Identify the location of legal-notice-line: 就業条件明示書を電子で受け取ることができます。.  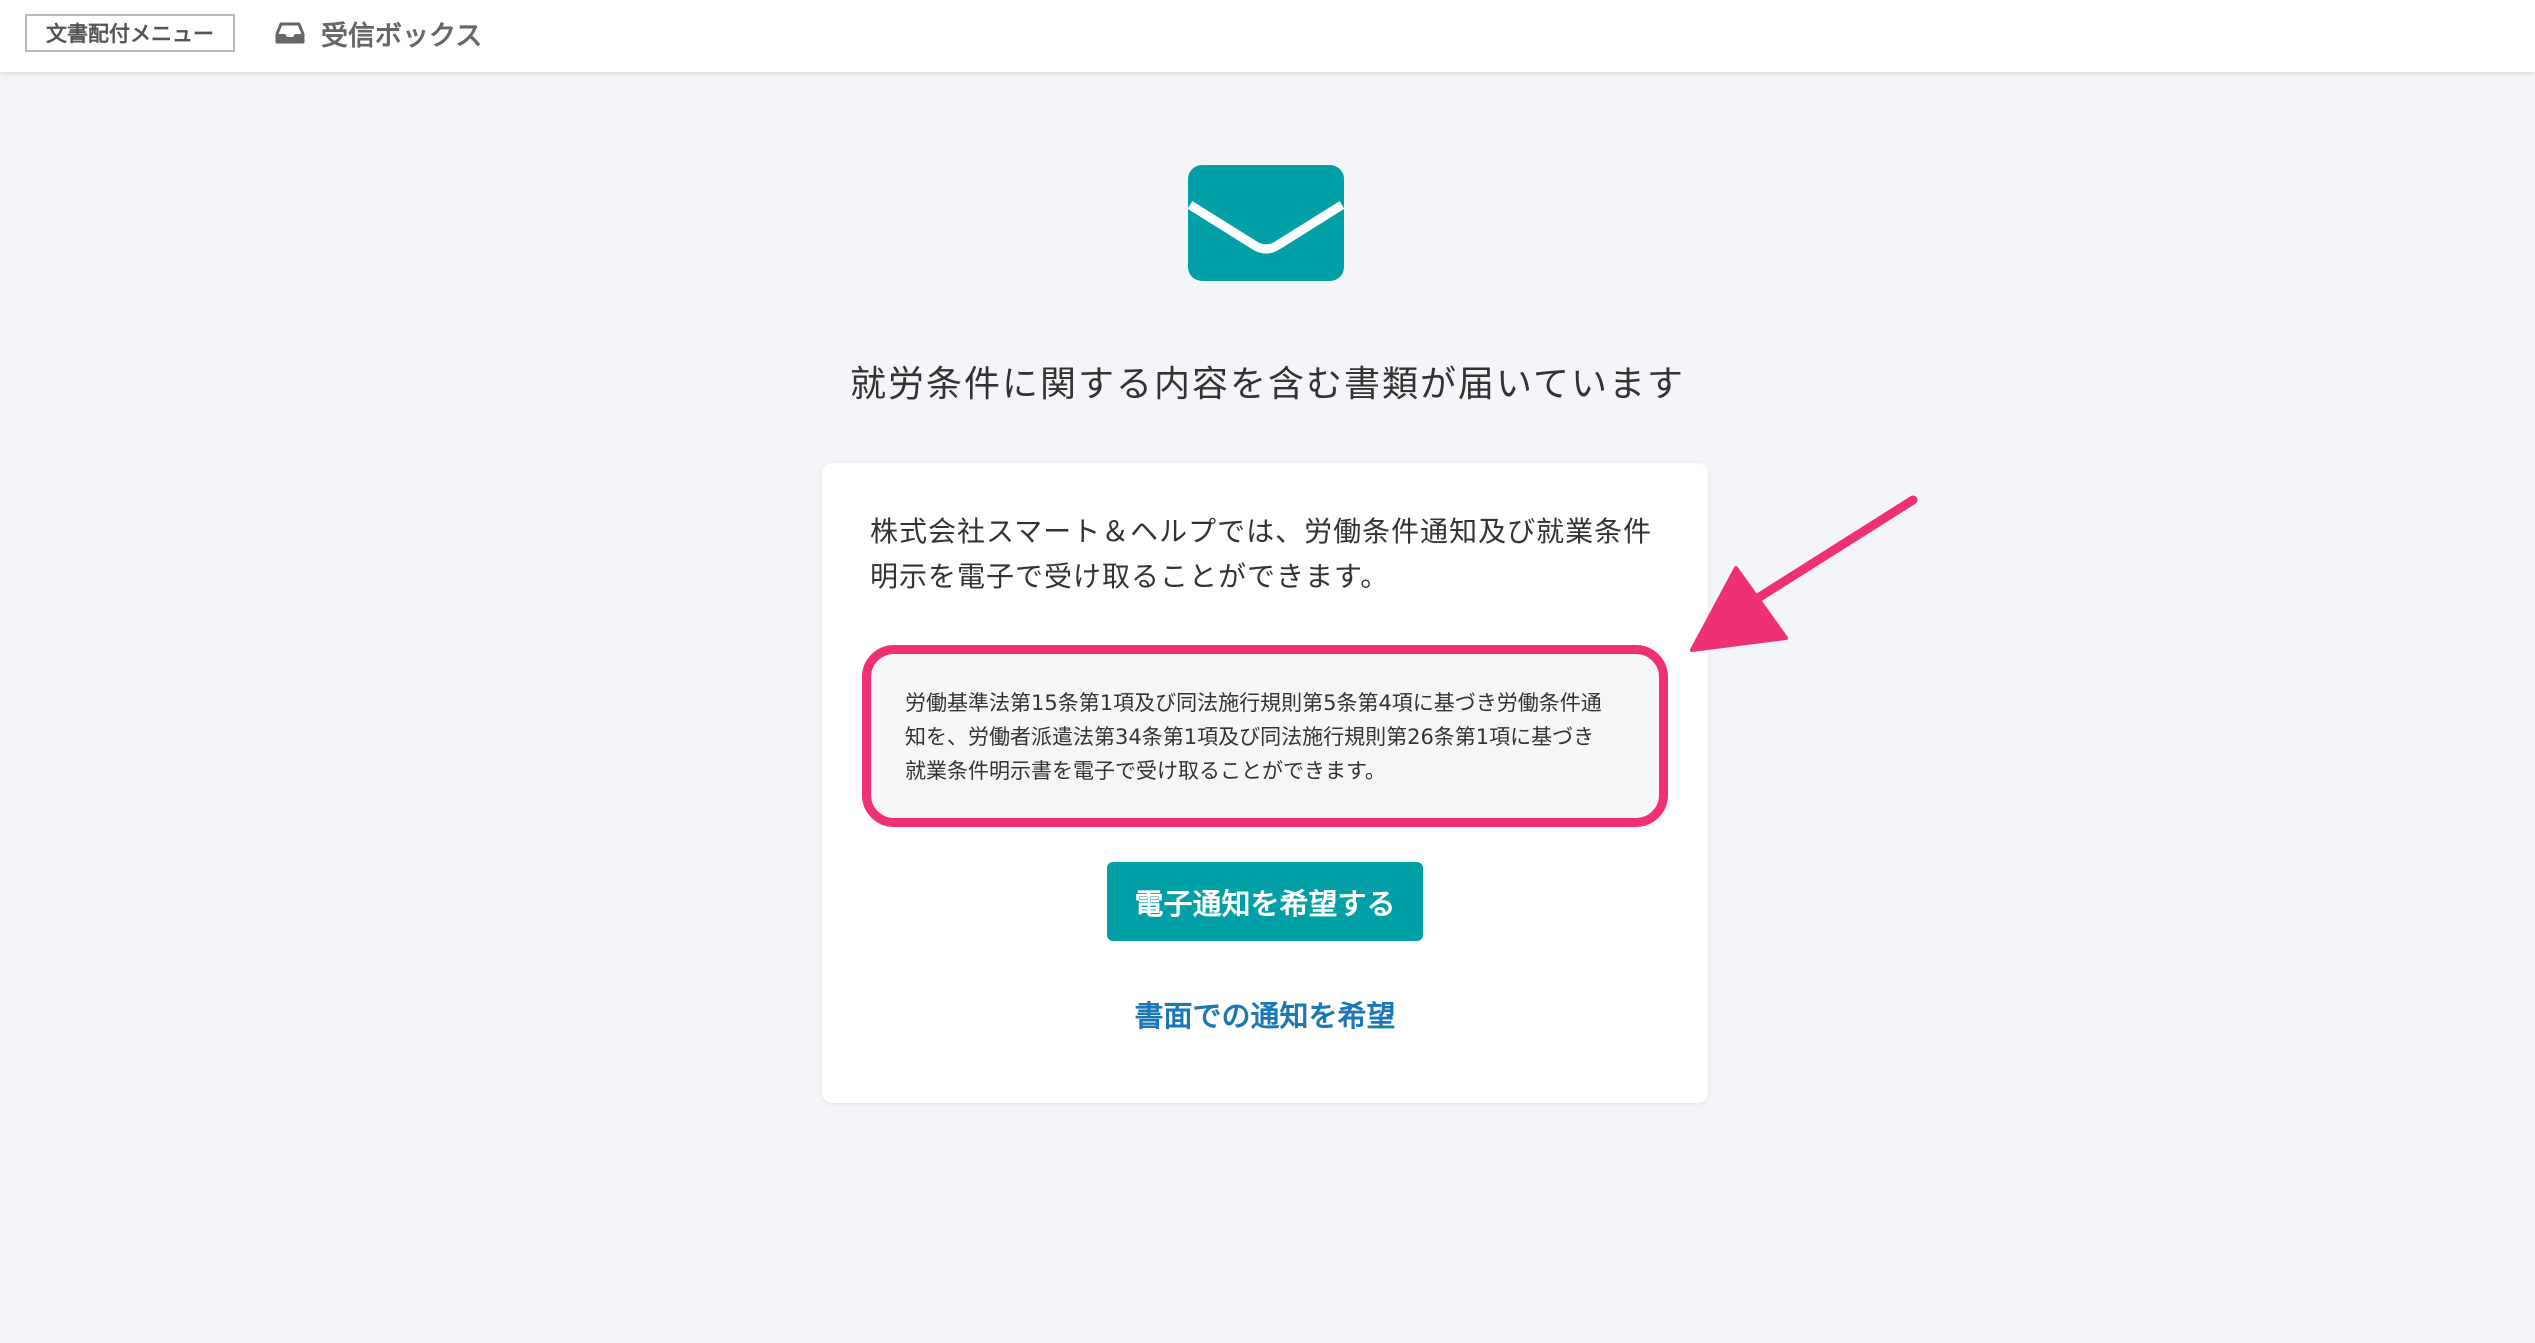
(1145, 771).